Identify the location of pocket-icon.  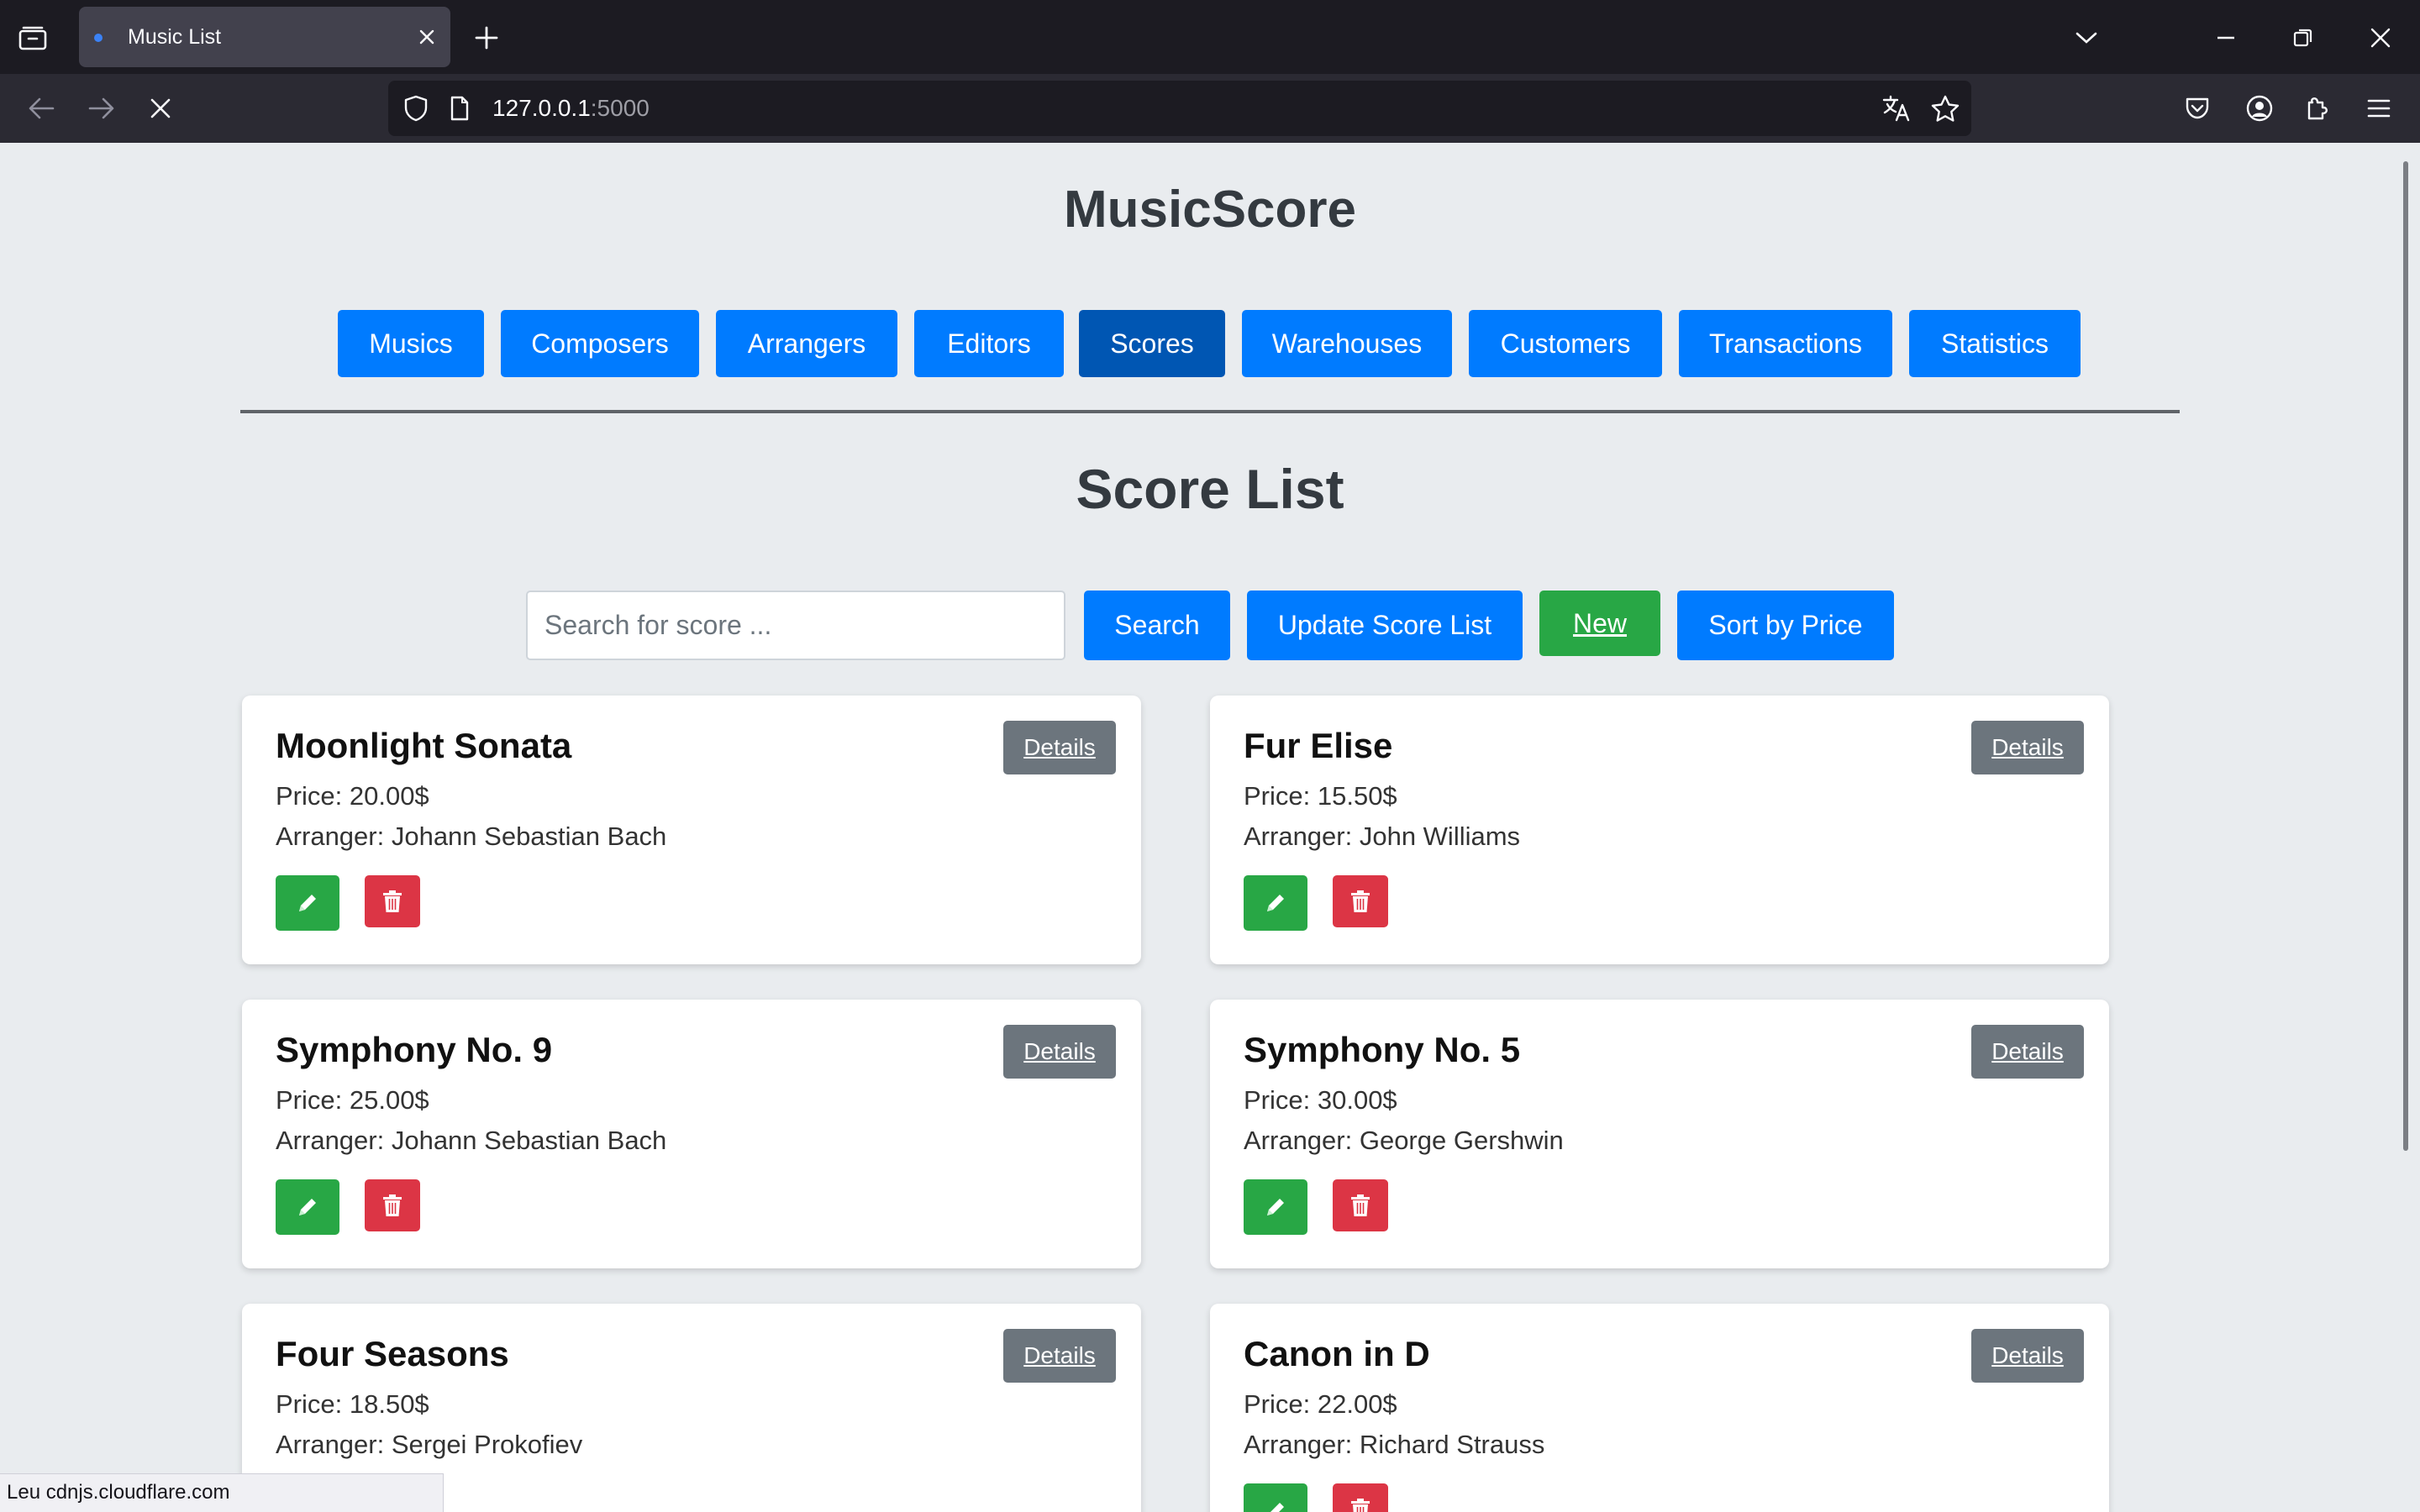
(2197, 108).